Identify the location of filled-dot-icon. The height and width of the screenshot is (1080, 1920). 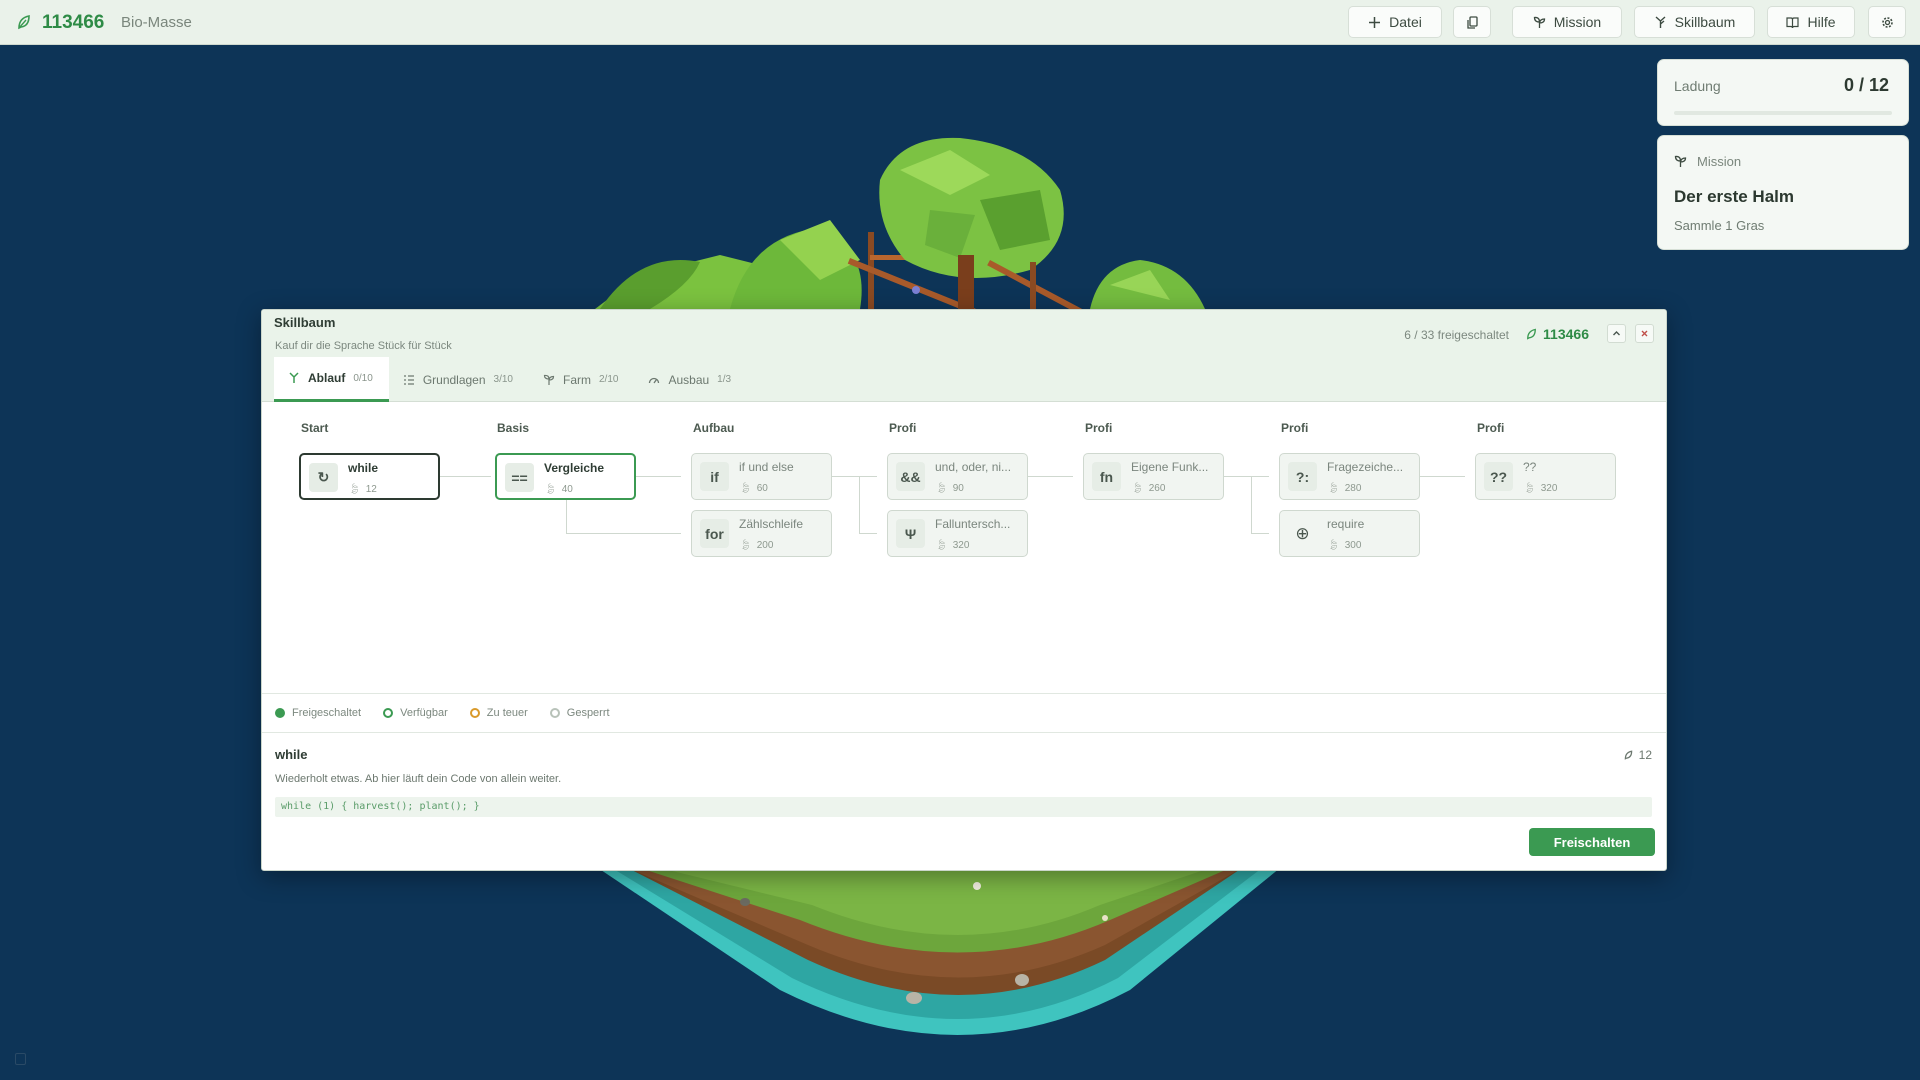
(280, 713).